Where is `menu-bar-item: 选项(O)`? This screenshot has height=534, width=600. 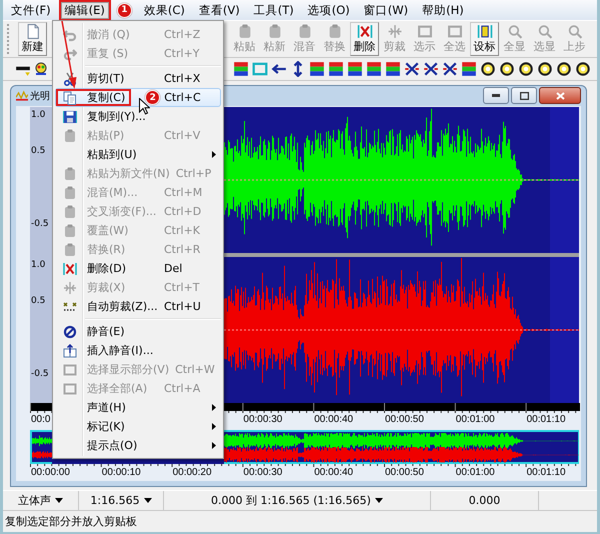 menu-bar-item: 选项(O) is located at coordinates (329, 10).